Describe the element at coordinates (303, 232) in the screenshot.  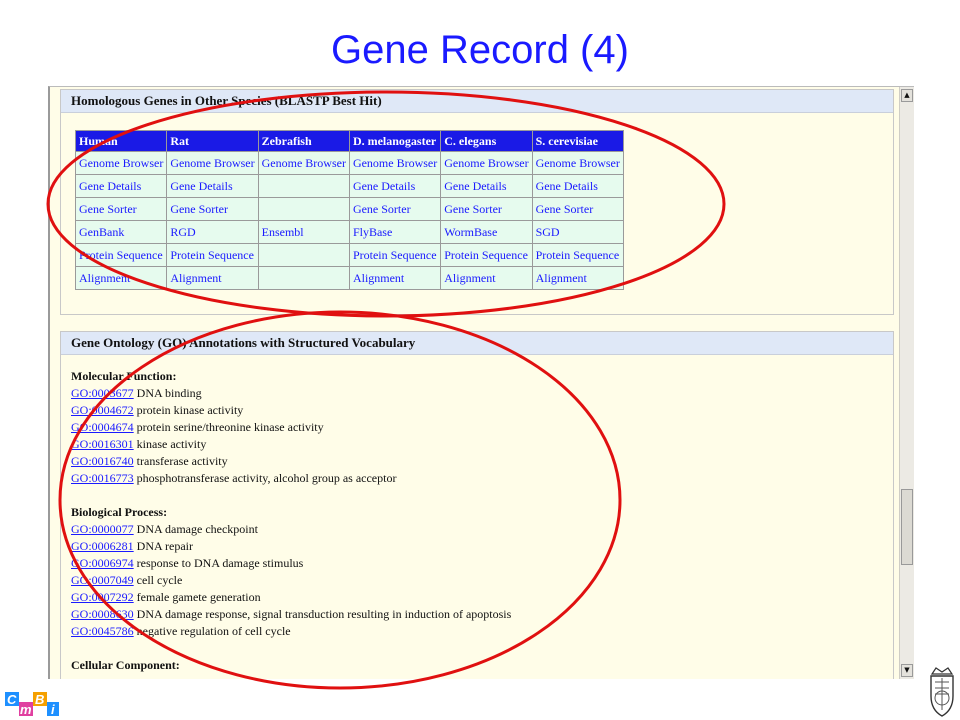
I see `homologs-cell-link: Ensembl` at that location.